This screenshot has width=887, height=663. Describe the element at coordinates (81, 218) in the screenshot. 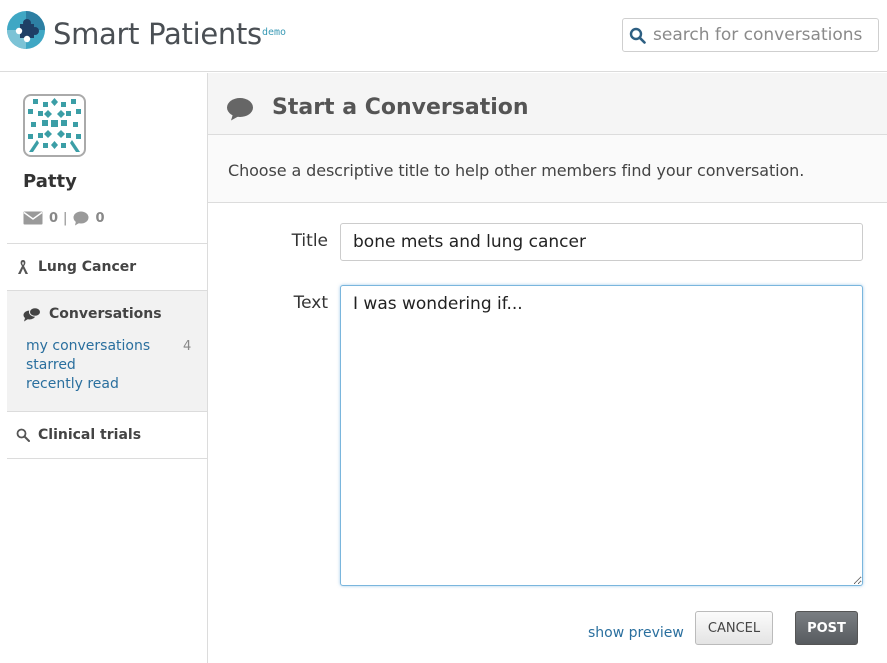

I see `comment-icon` at that location.